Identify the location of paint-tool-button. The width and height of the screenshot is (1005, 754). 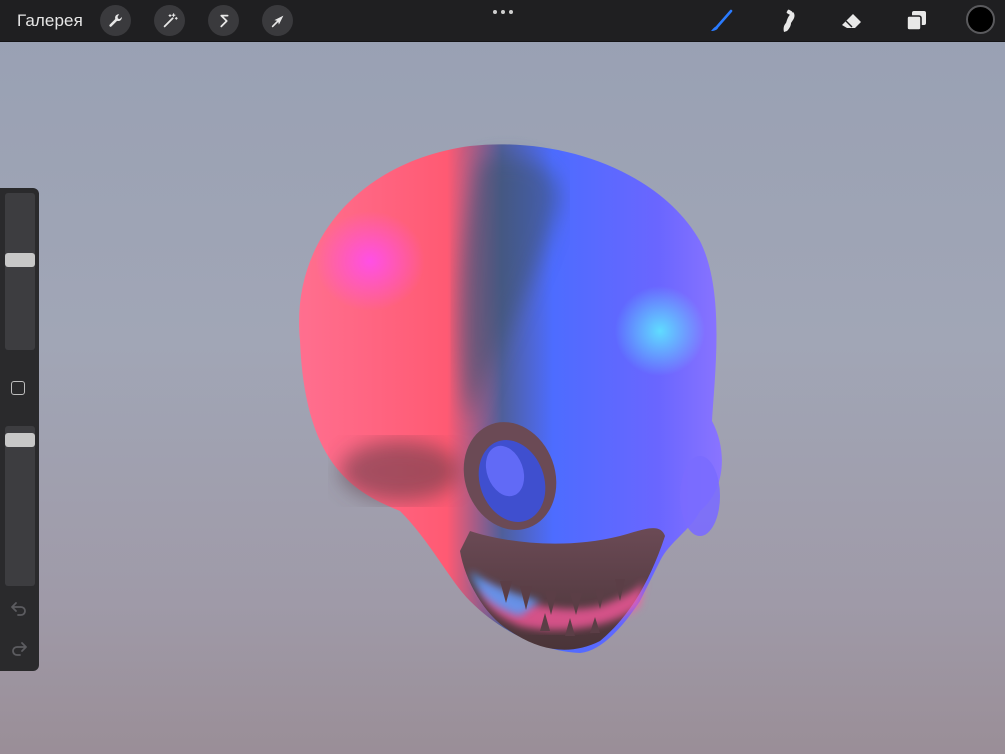
(722, 21).